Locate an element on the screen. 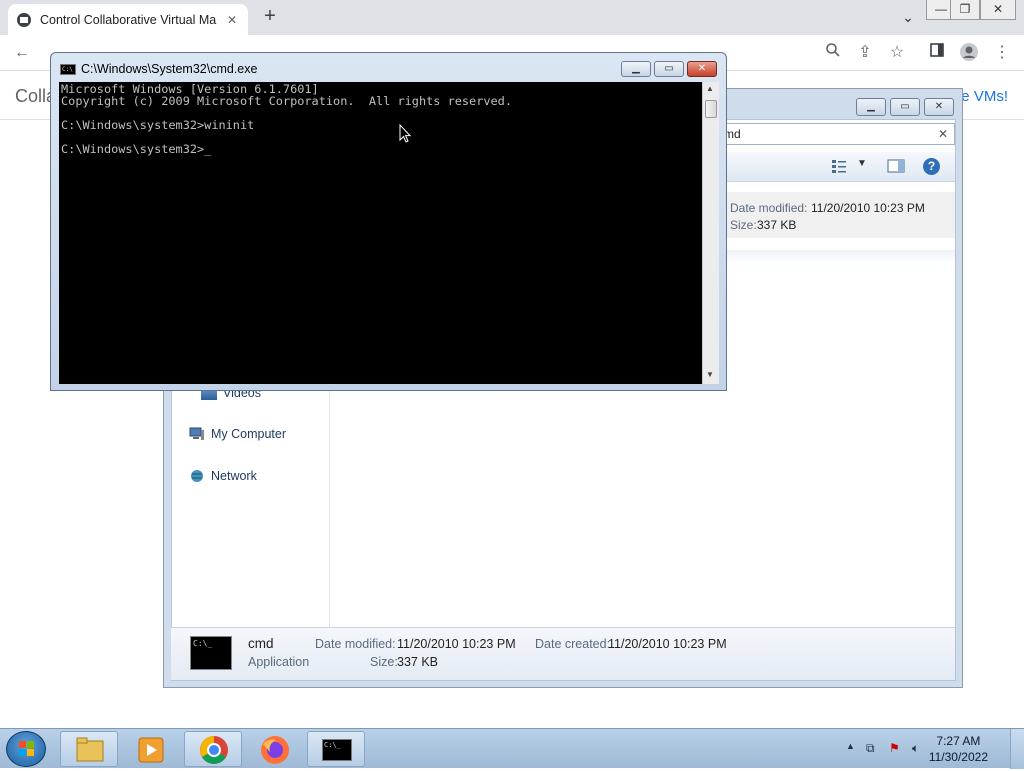 This screenshot has width=1024, height=771. nav-item-label: Network is located at coordinates (234, 476).